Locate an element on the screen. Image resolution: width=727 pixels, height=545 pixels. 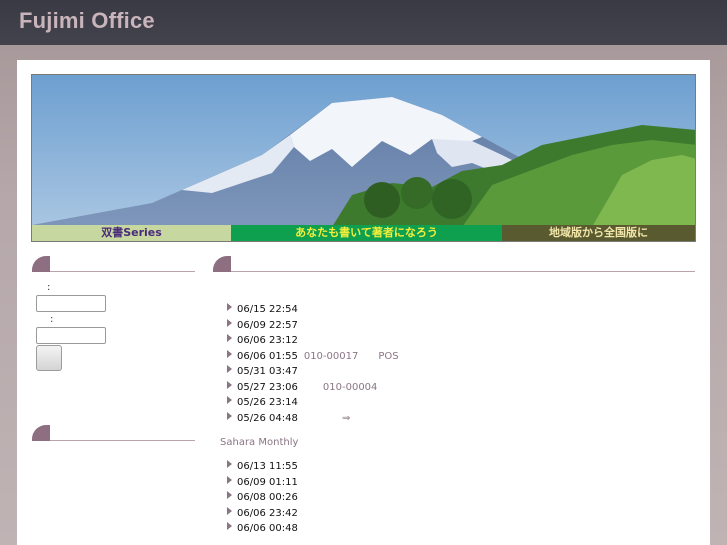
login-label-2: : is located at coordinates (52, 319).